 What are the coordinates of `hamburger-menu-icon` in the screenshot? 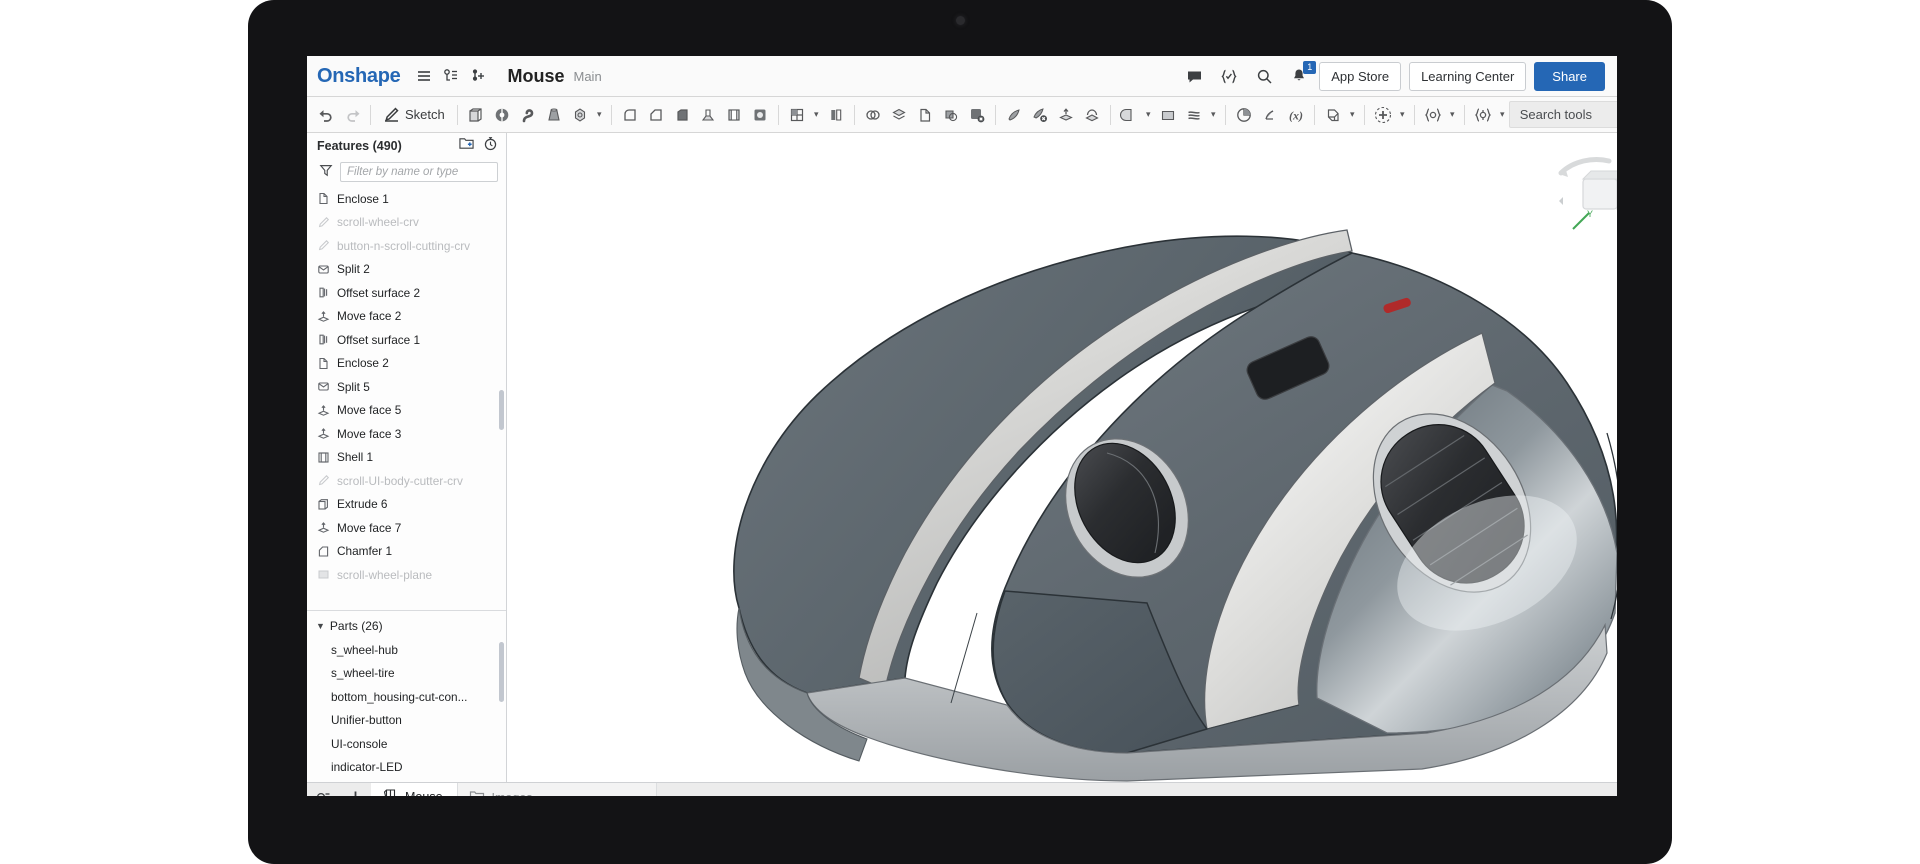 It's located at (424, 76).